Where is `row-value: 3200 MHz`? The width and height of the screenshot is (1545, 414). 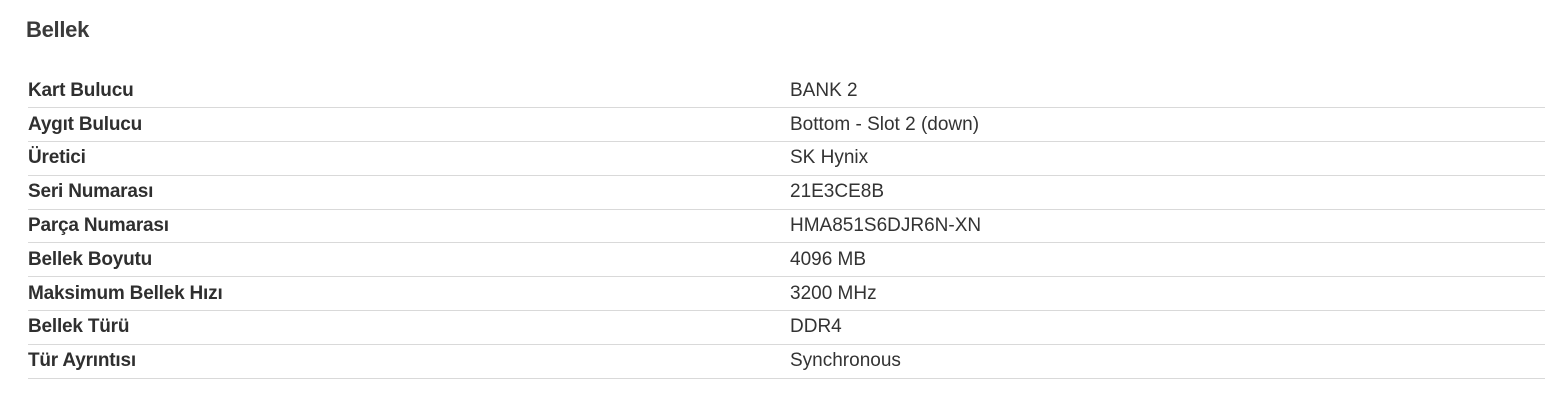 row-value: 3200 MHz is located at coordinates (833, 293).